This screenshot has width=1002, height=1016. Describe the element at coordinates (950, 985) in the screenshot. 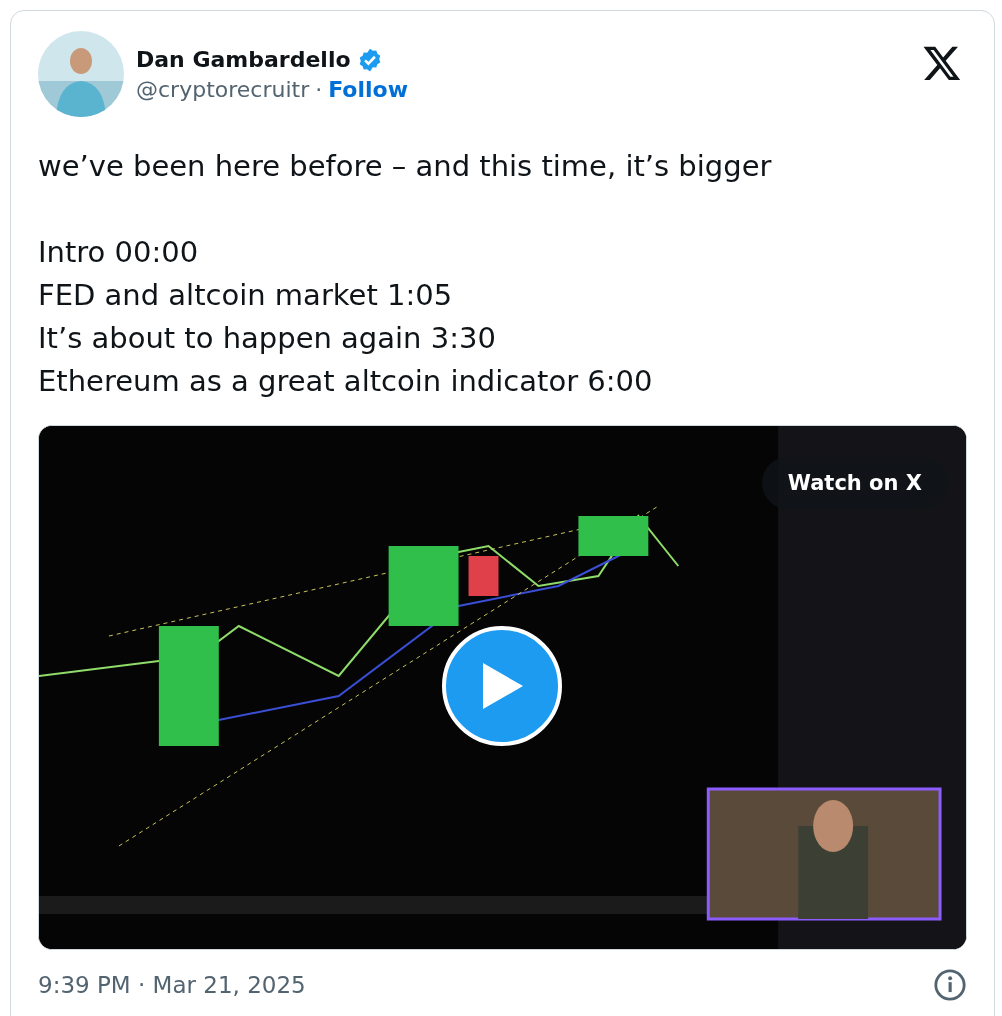

I see `info-icon` at that location.